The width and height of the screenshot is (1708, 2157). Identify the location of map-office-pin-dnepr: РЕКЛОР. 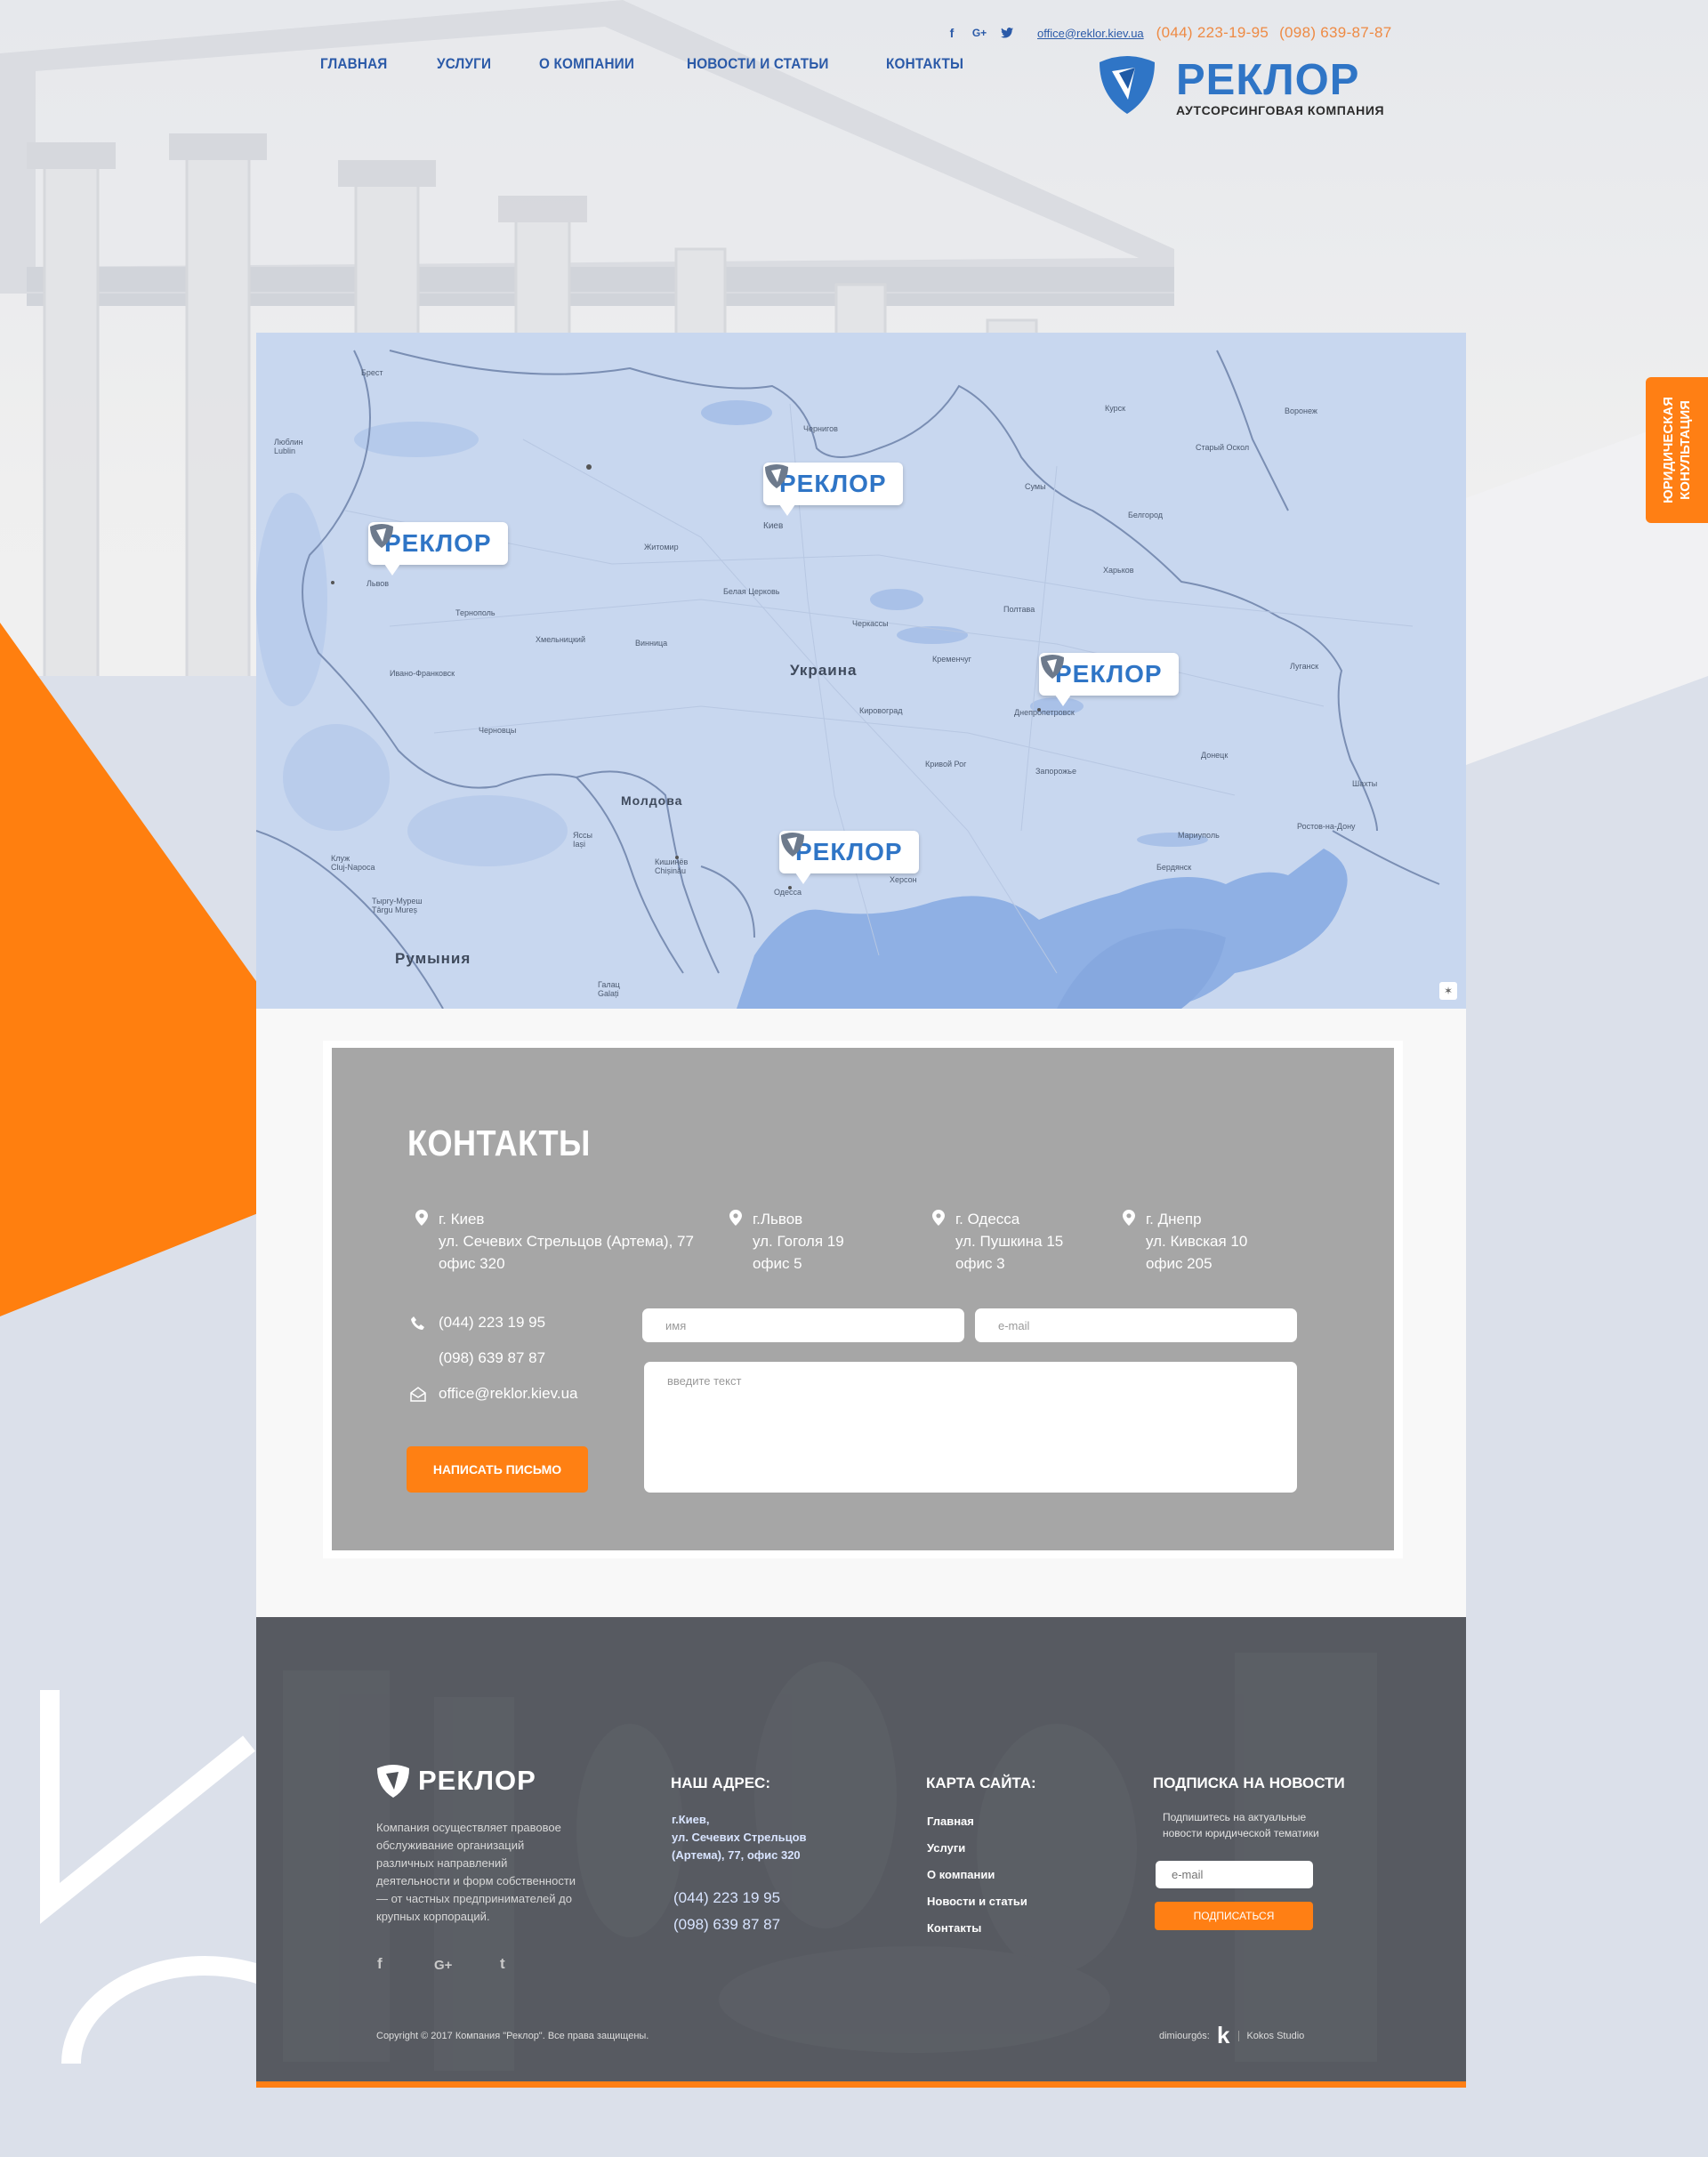
(1109, 680).